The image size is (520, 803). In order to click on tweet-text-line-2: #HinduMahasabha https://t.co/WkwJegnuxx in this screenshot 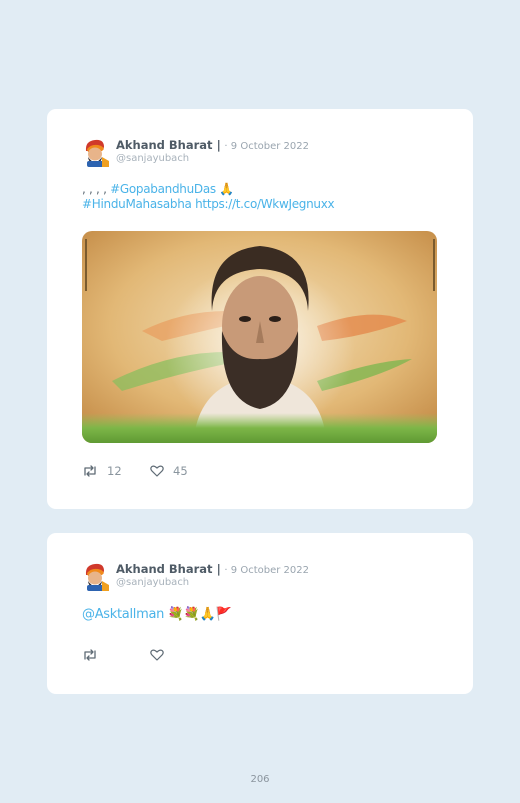, I will do `click(208, 204)`.